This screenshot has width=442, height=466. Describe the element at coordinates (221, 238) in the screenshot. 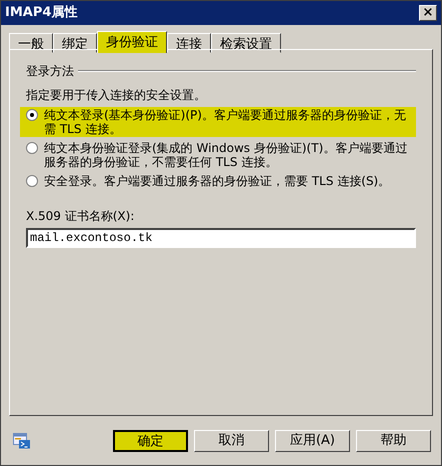

I see `certificate-field: mail.excontoso.tk` at that location.